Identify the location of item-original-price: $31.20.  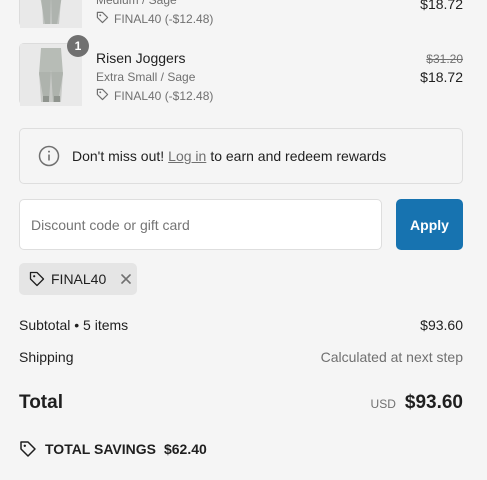
(444, 59).